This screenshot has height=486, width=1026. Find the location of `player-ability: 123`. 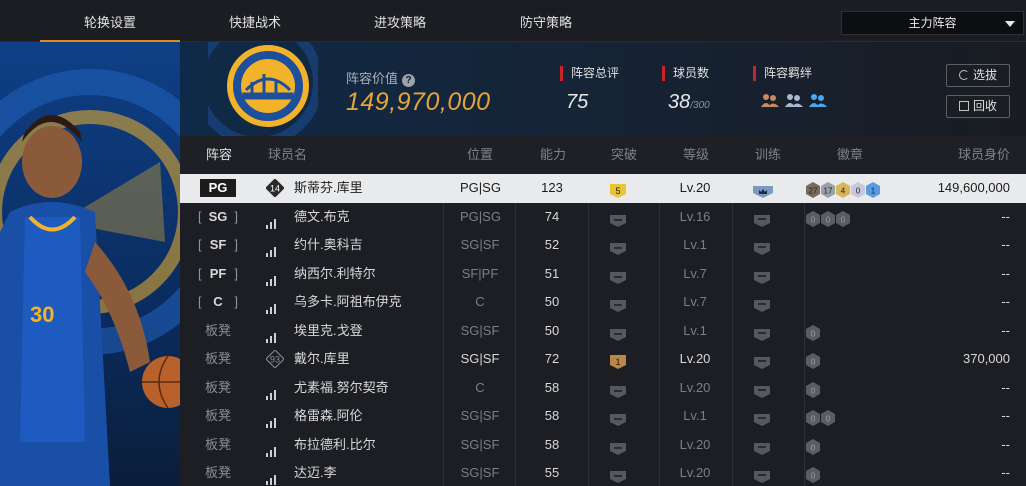

player-ability: 123 is located at coordinates (552, 187).